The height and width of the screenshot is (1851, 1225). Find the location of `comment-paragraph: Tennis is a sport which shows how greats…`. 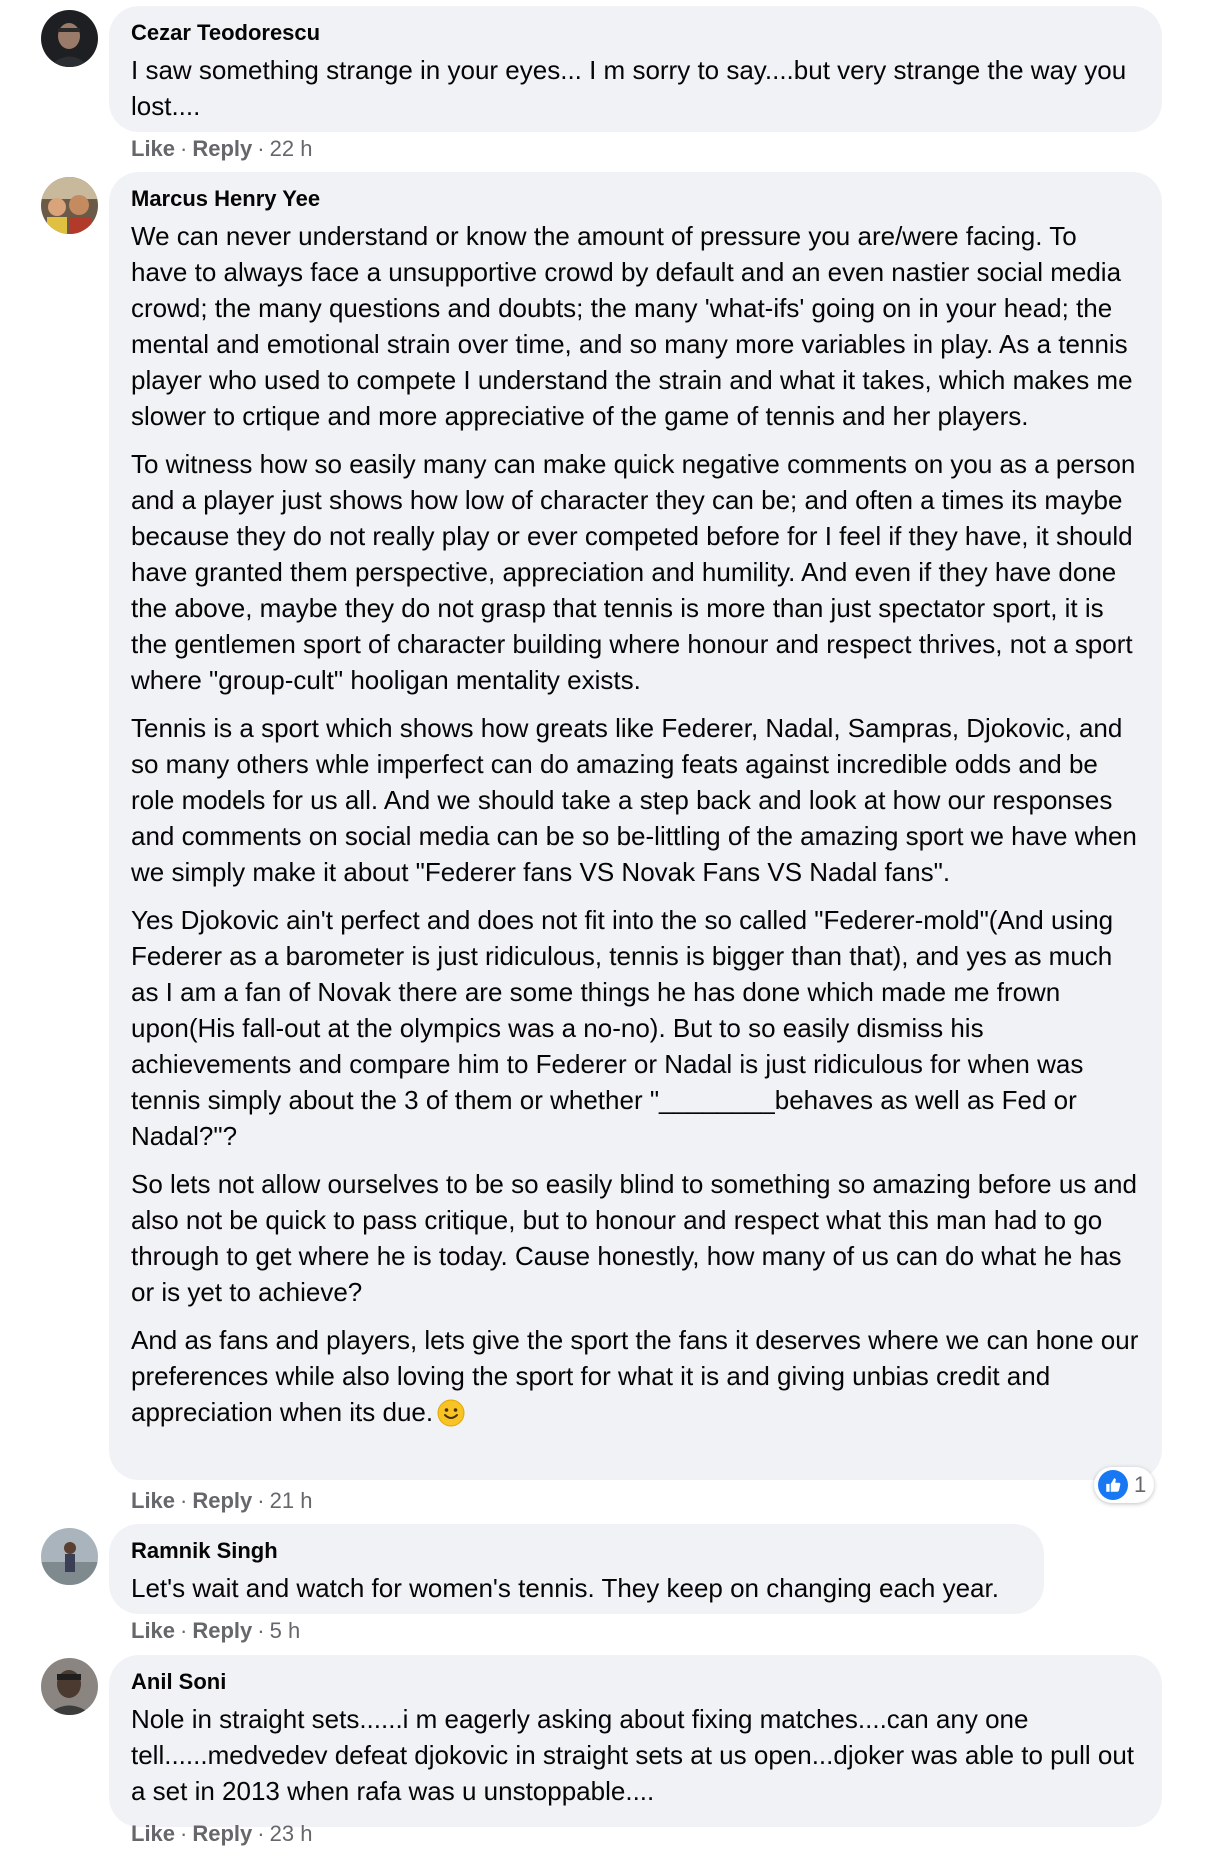

comment-paragraph: Tennis is a sport which shows how greats… is located at coordinates (634, 800).